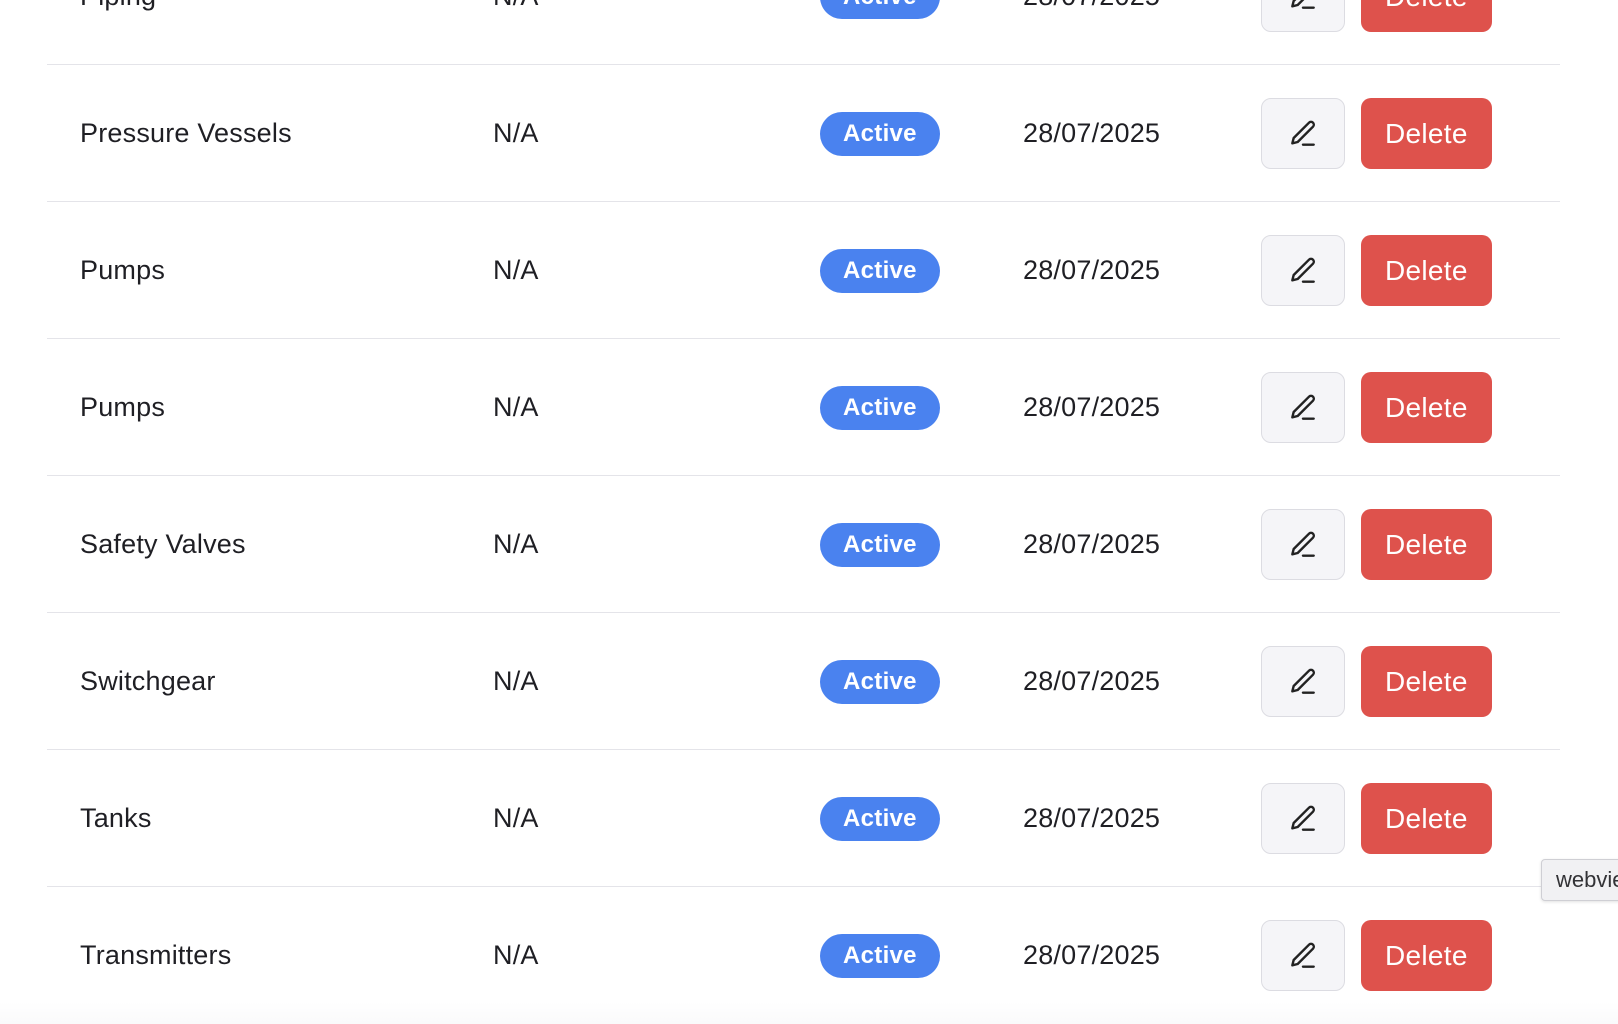  I want to click on item-name: Piping, so click(118, 32).